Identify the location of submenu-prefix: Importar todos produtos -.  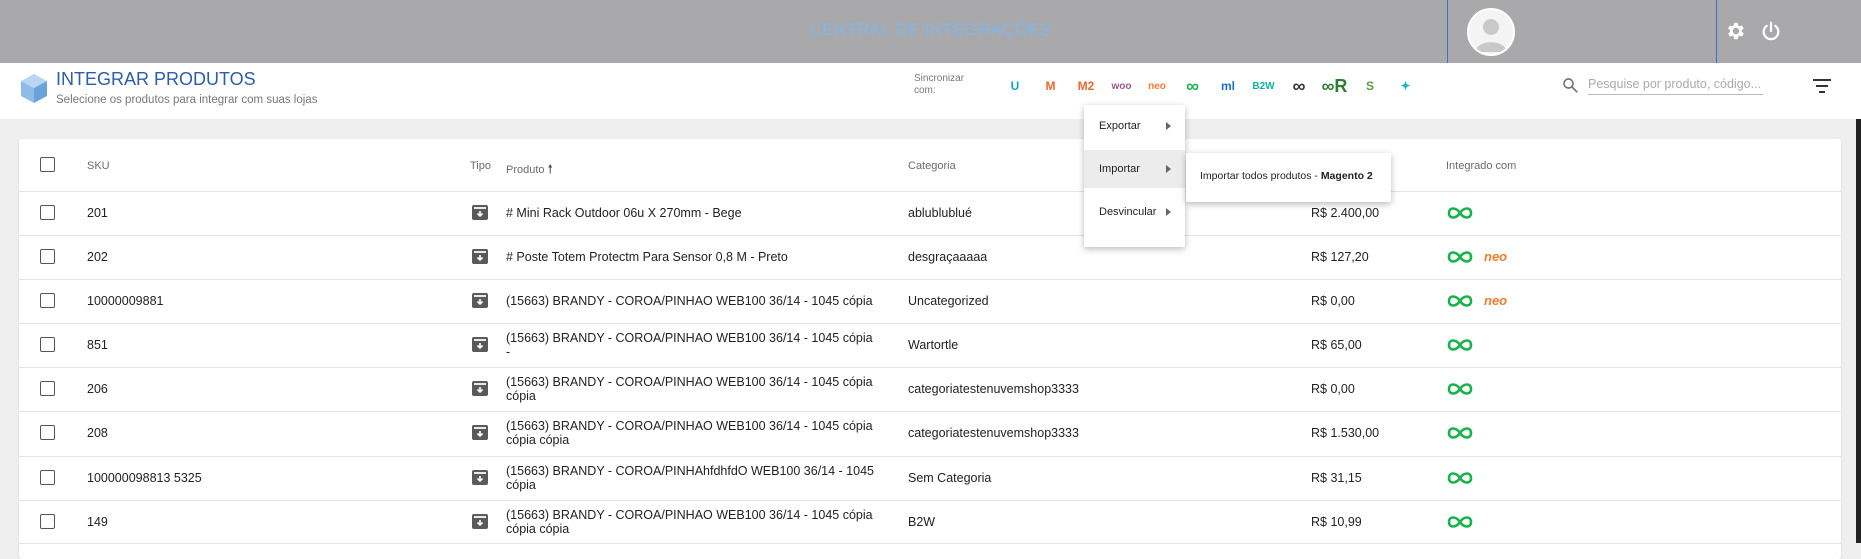
(1260, 176).